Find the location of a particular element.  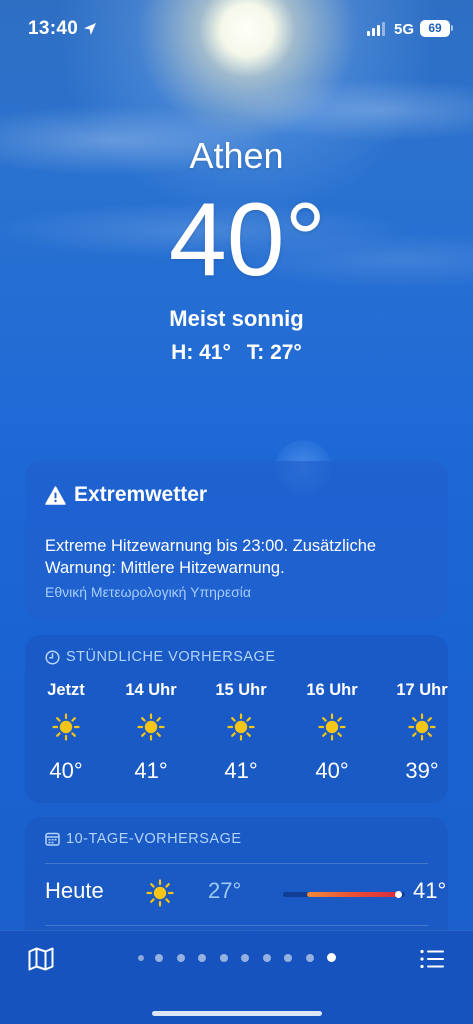

hour-item: 15 Uhr 41° is located at coordinates (241, 732).